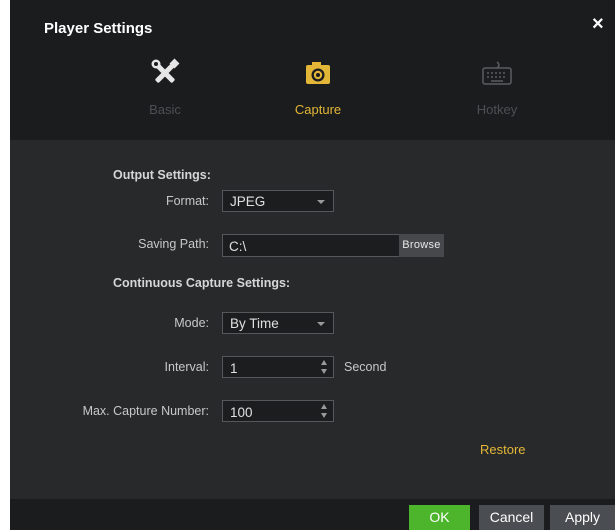 The image size is (615, 530). I want to click on tab-hotkey-label: Hotkey, so click(497, 109).